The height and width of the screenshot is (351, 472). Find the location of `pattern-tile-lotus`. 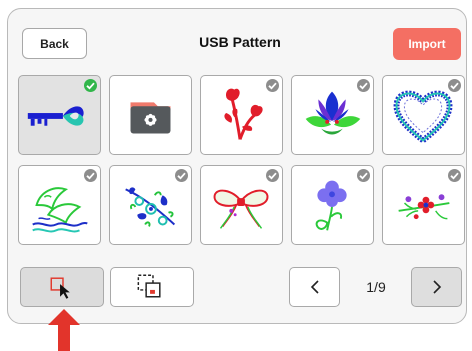

pattern-tile-lotus is located at coordinates (332, 115).